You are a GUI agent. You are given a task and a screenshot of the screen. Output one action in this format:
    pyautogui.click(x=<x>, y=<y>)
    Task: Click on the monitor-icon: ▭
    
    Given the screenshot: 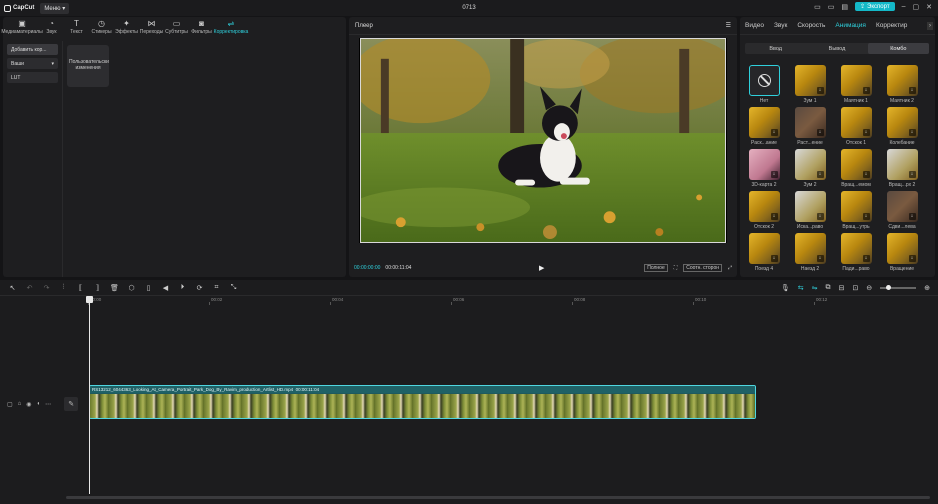 What is the action you would take?
    pyautogui.click(x=831, y=7)
    